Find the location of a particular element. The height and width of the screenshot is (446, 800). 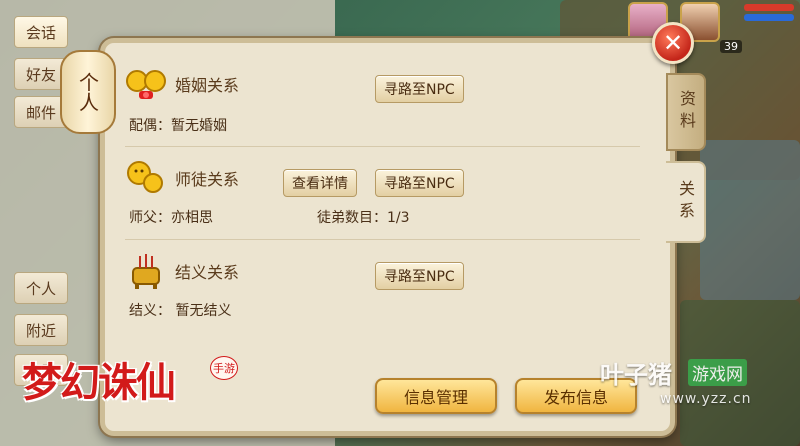

marriage-title: 婚姻关系 is located at coordinates (207, 85).